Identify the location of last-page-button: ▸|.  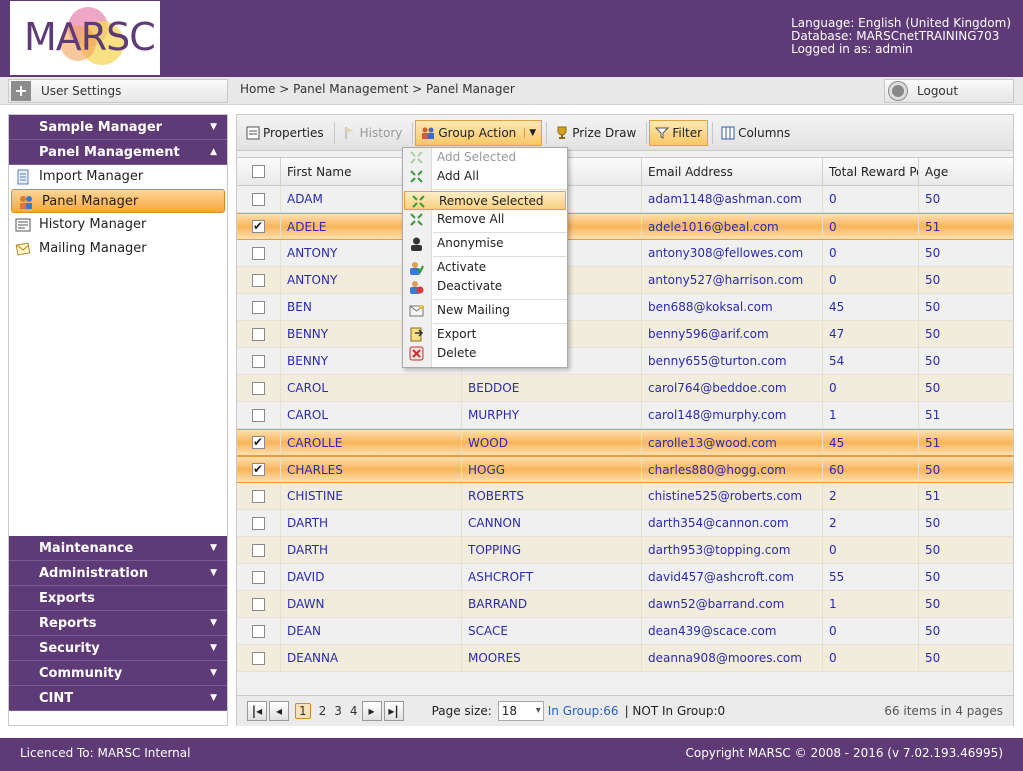
(393, 711).